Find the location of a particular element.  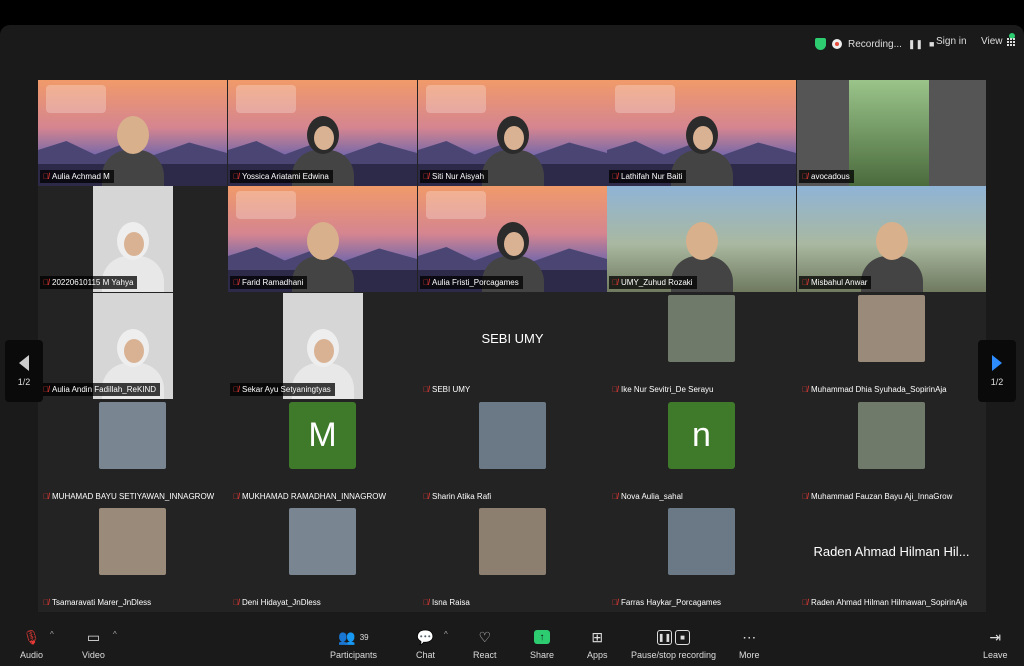

participant-tile: 🎙̸ Deni Hidayat_JnDless is located at coordinates (322, 559).